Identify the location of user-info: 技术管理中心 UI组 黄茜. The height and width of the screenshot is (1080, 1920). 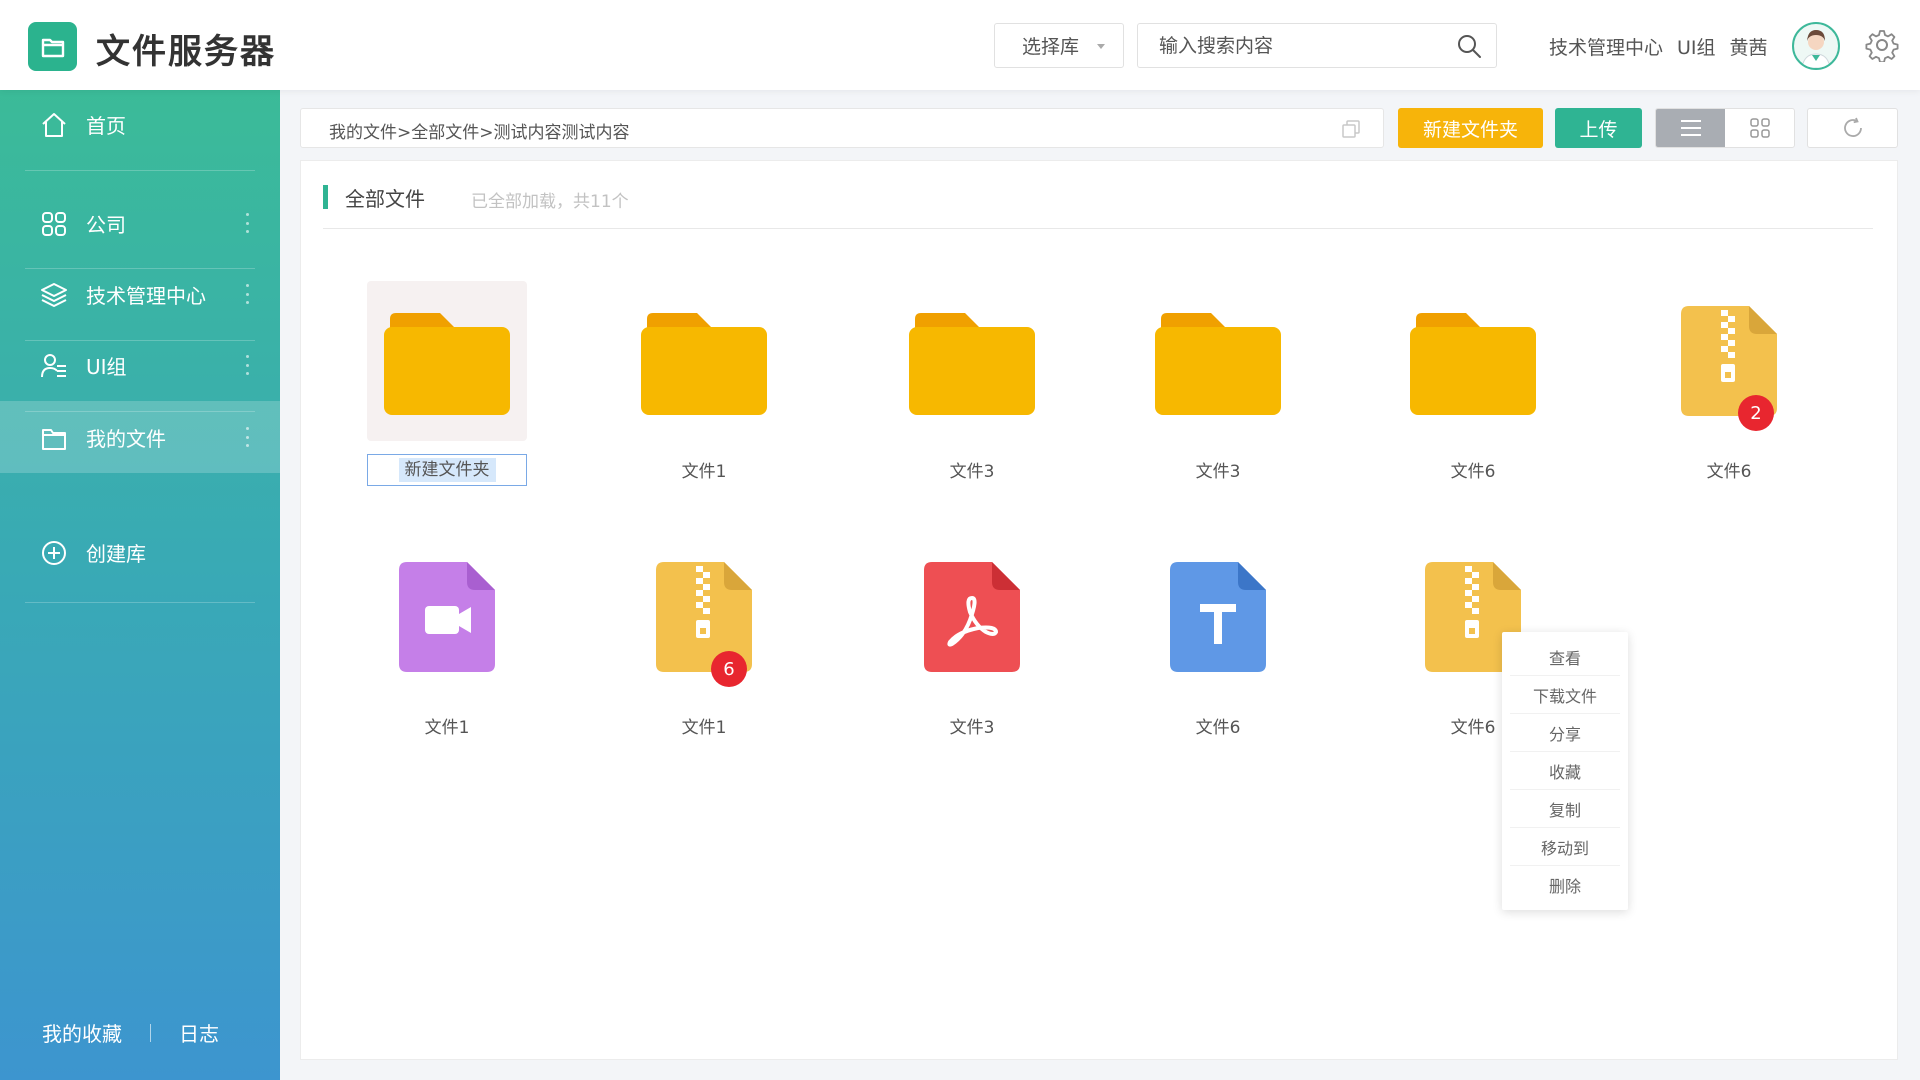
(1658, 46).